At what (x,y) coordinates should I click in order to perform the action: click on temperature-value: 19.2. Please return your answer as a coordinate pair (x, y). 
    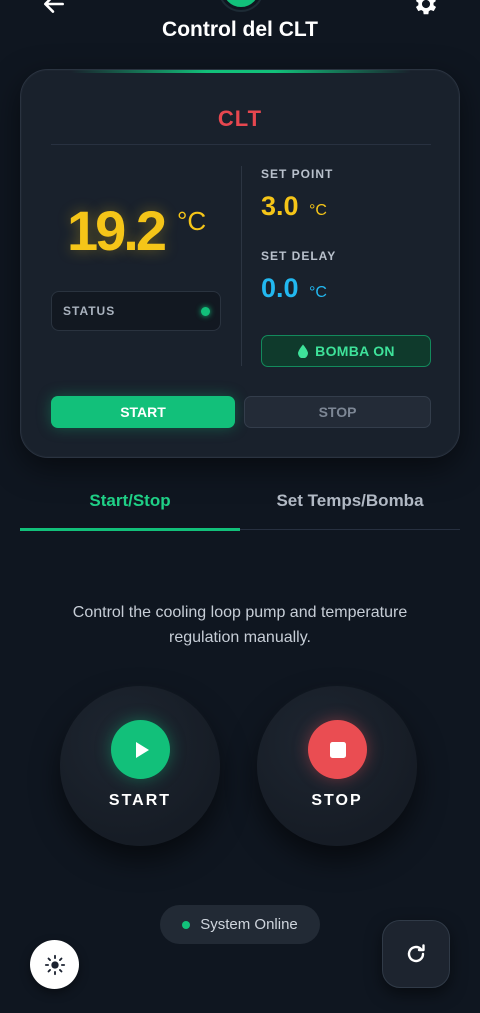
    Looking at the image, I should click on (117, 230).